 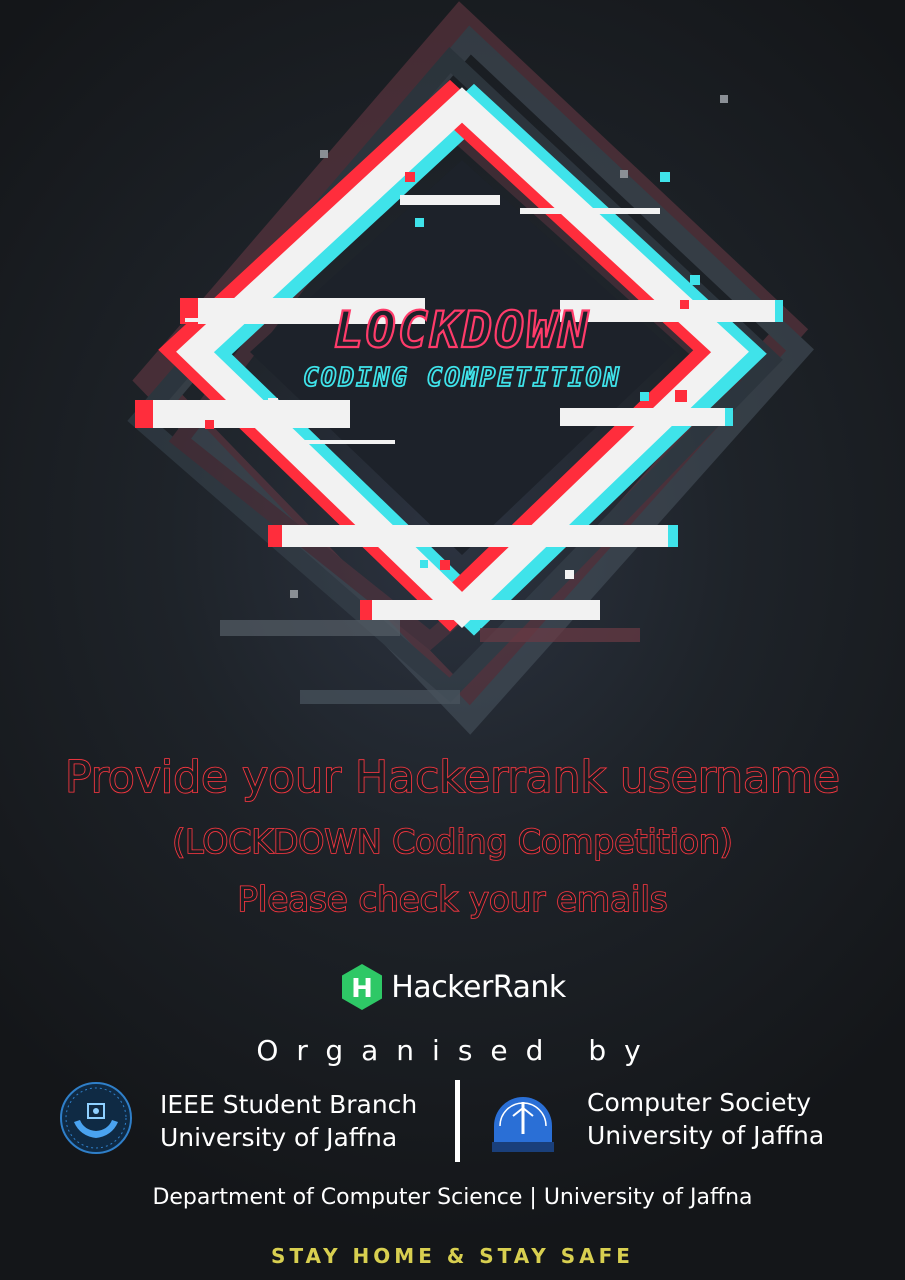 What do you see at coordinates (462, 330) in the screenshot?
I see `logo-title: LOCKDOWN` at bounding box center [462, 330].